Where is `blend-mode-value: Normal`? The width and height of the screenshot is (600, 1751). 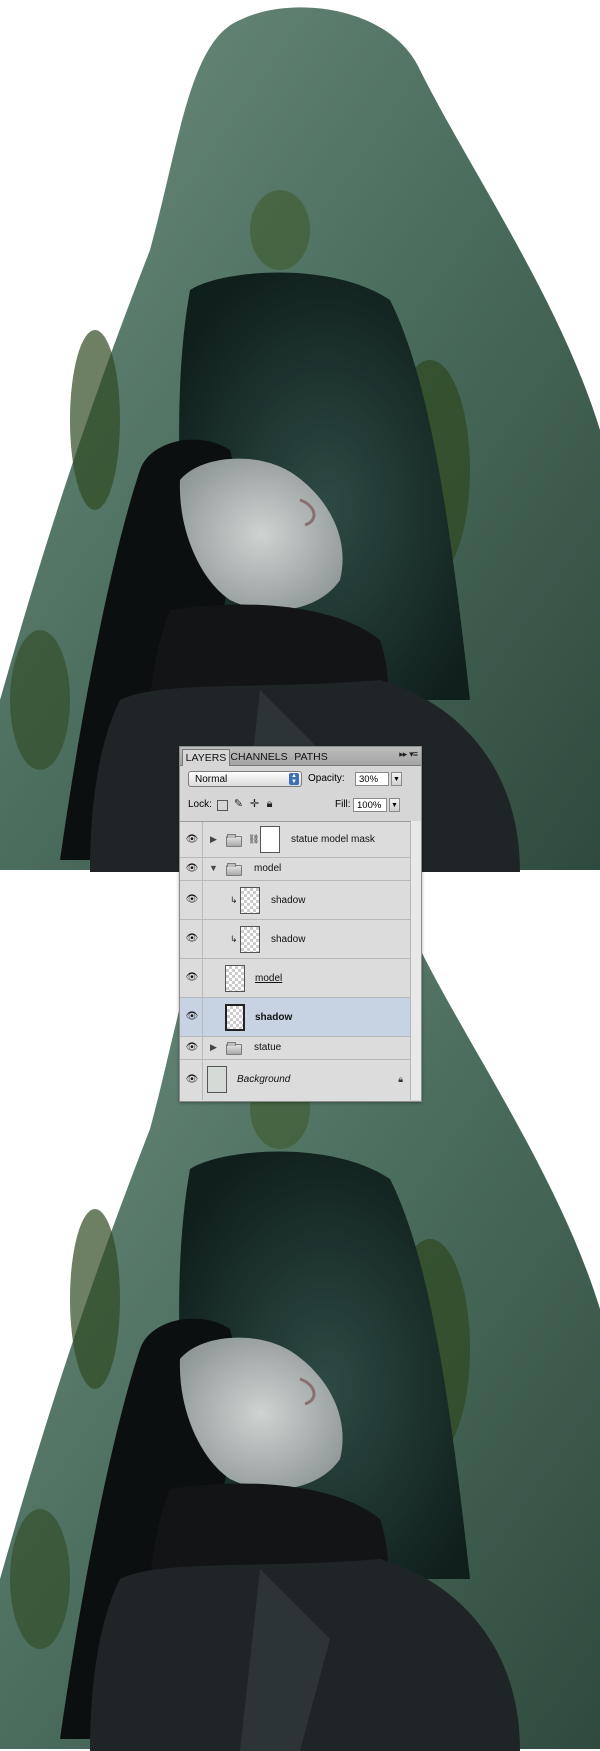 blend-mode-value: Normal is located at coordinates (211, 779).